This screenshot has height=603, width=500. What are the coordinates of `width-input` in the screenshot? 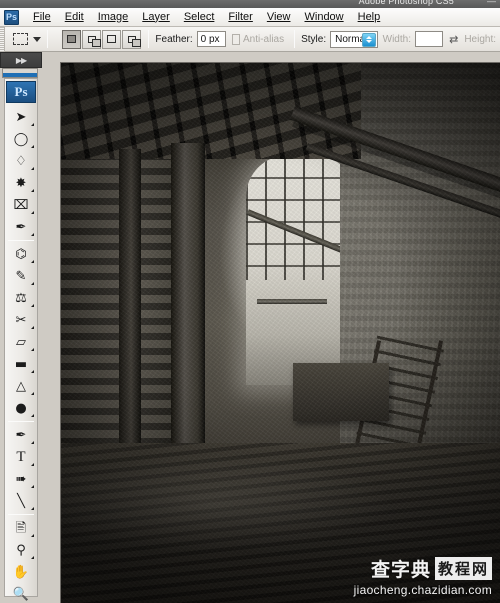 It's located at (429, 39).